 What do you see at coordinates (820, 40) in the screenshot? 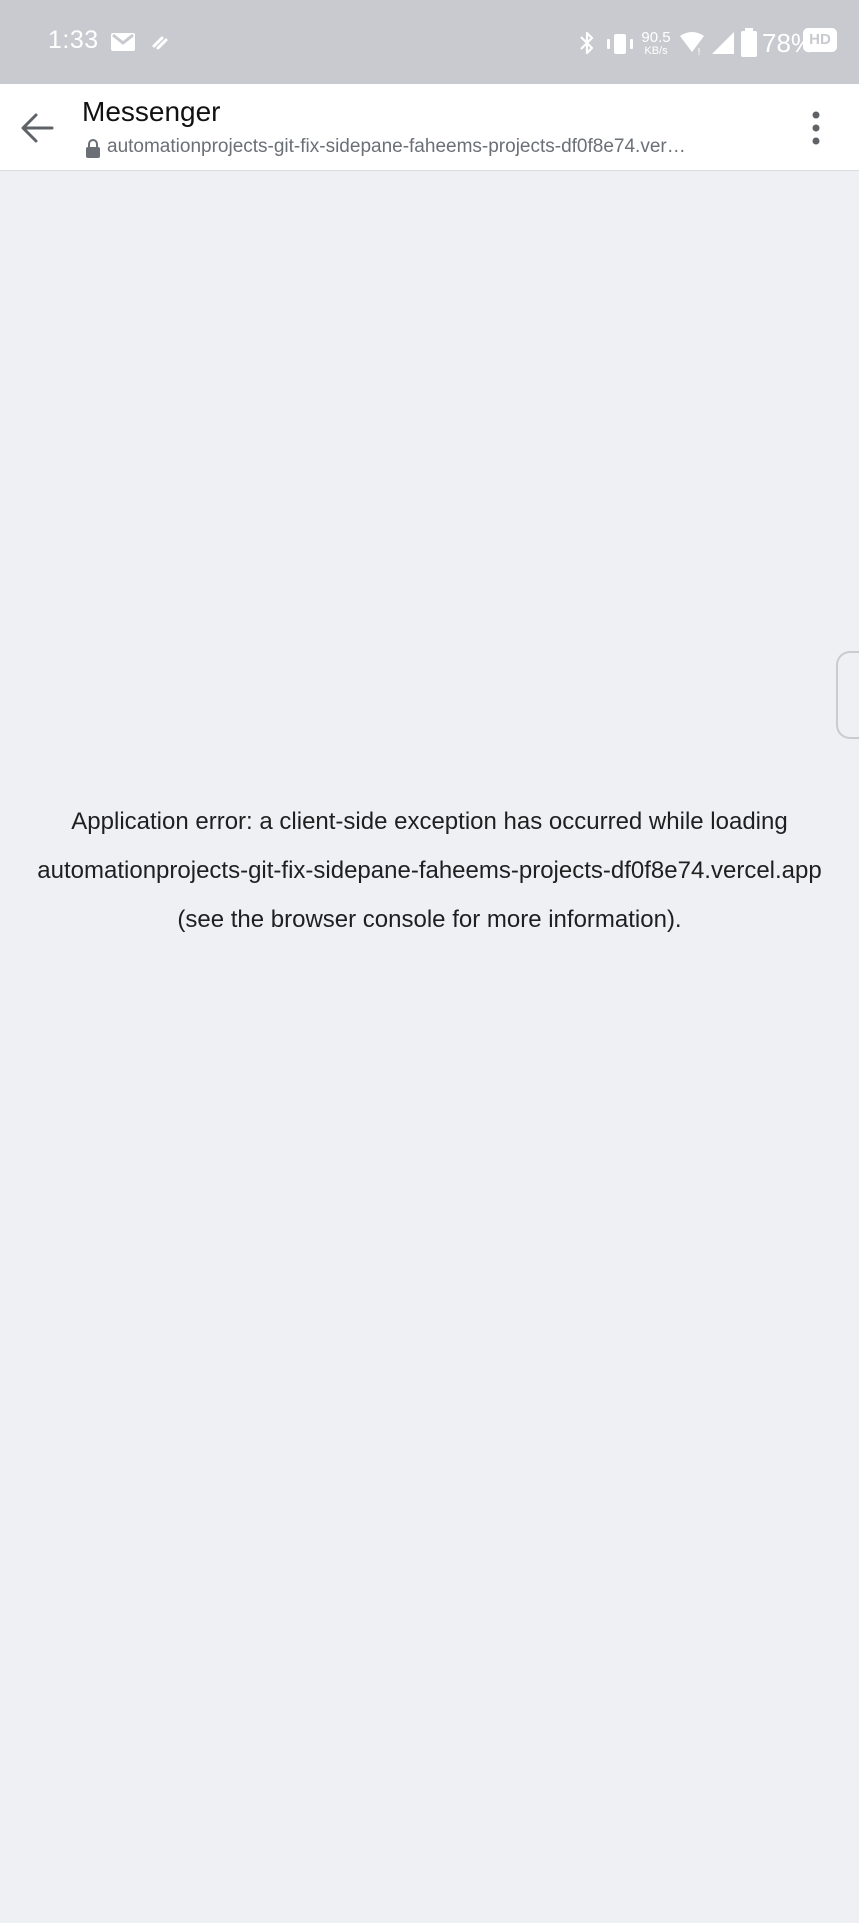
I see `hd-badge: HD` at bounding box center [820, 40].